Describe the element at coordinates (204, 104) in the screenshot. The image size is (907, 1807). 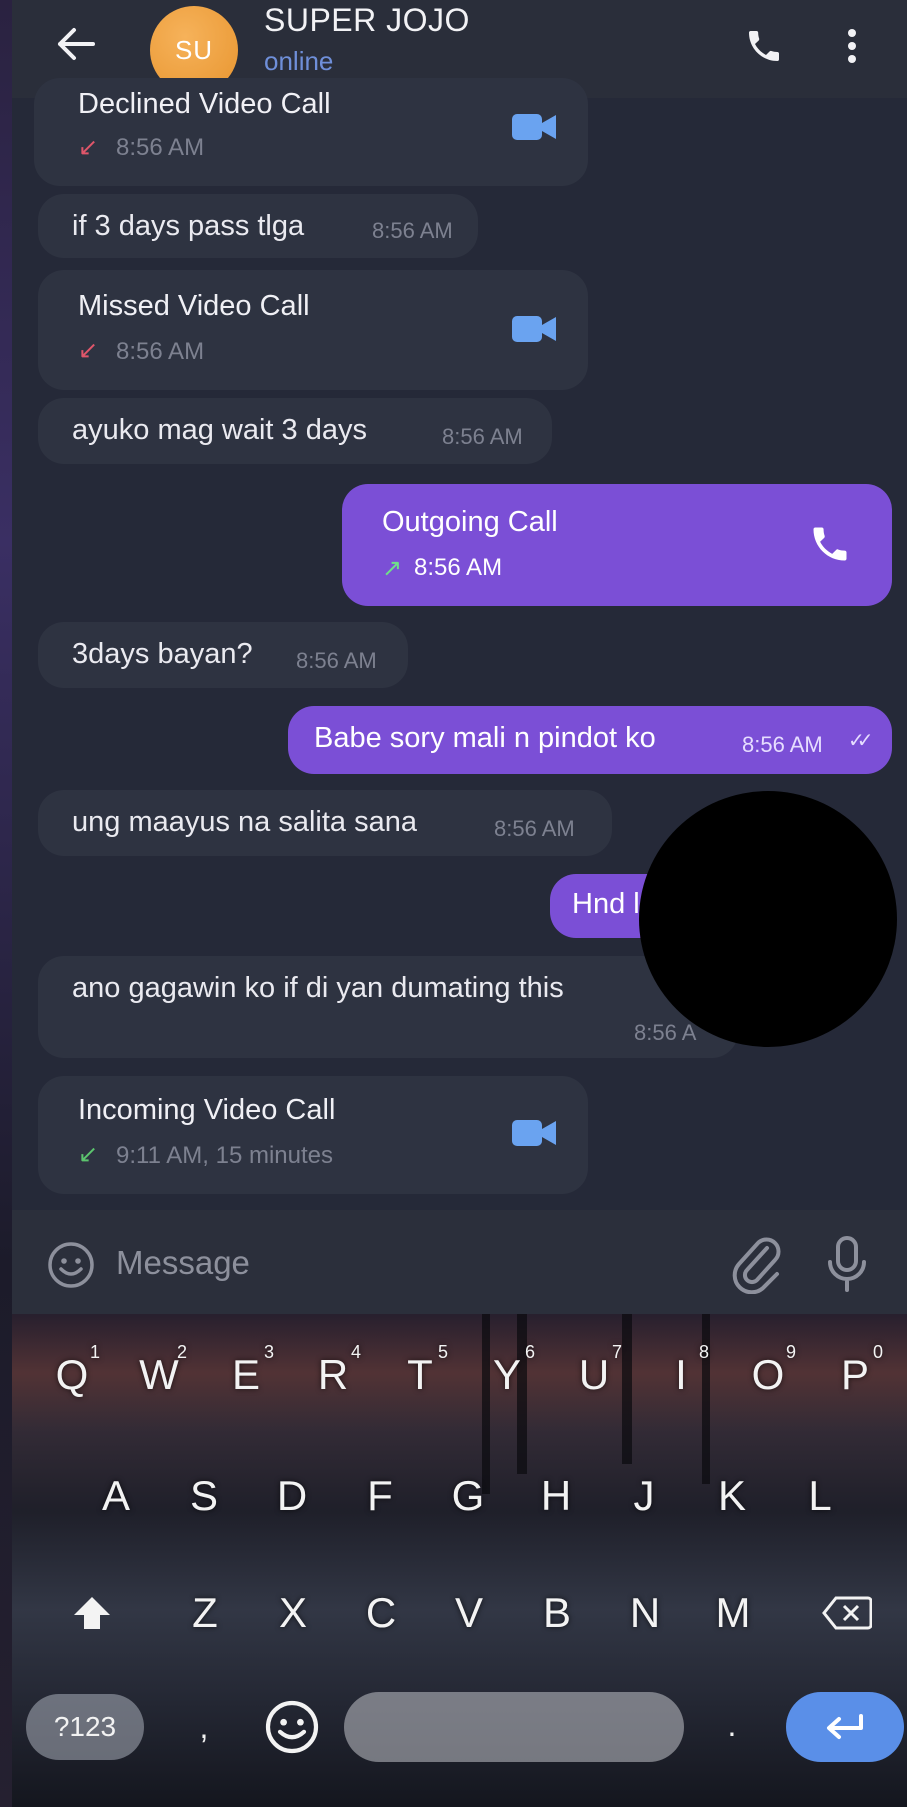
I see `call-title: Declined Video Call` at that location.